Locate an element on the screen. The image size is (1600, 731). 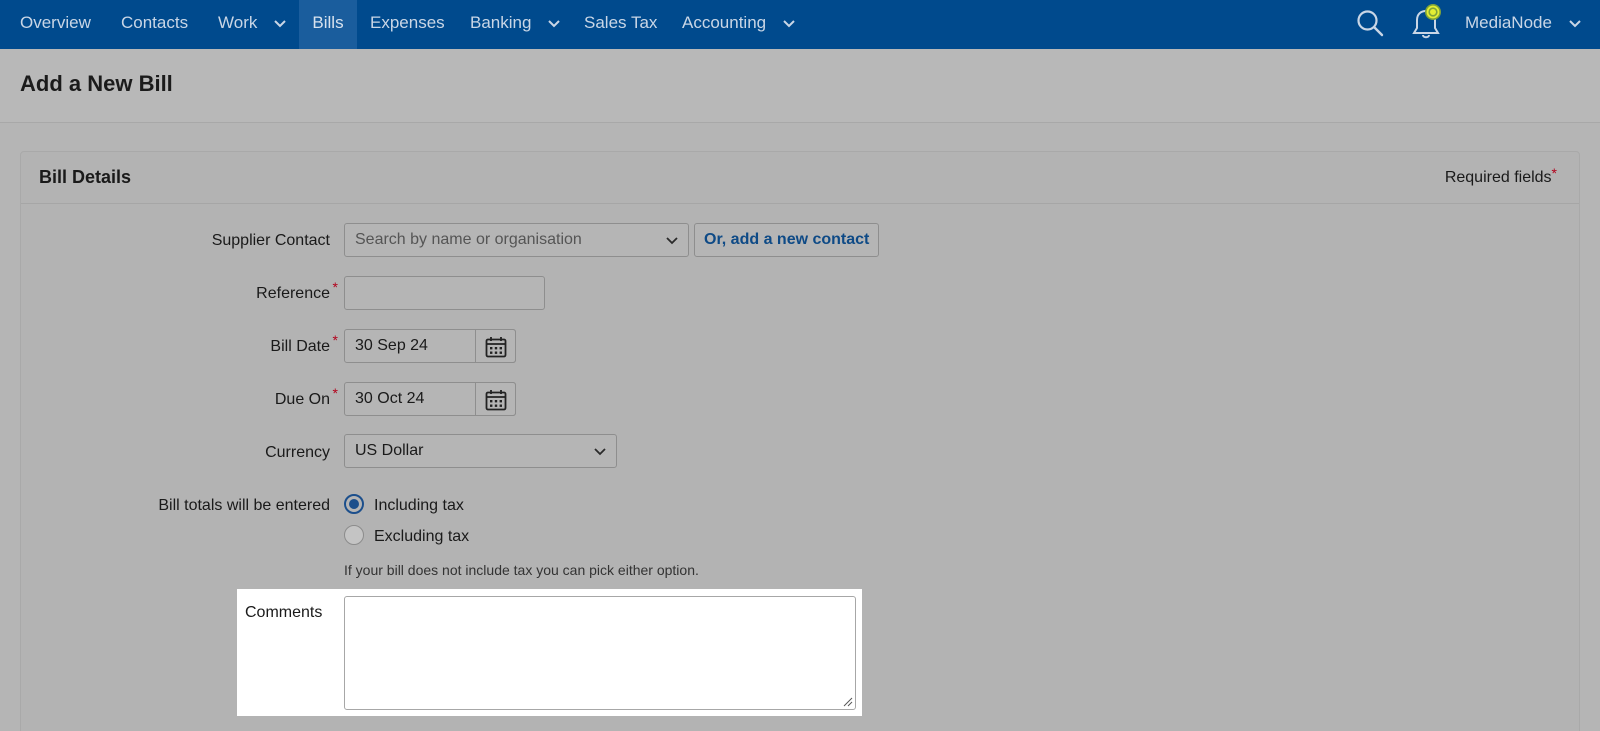
bill-totals-label: Bill totals will be entered is located at coordinates (244, 506).